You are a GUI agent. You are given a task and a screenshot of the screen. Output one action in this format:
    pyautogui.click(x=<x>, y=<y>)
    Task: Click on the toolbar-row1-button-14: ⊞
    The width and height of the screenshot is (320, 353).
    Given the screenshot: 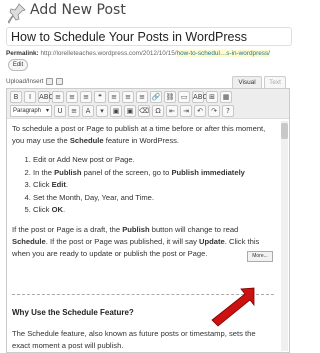 What is the action you would take?
    pyautogui.click(x=212, y=97)
    